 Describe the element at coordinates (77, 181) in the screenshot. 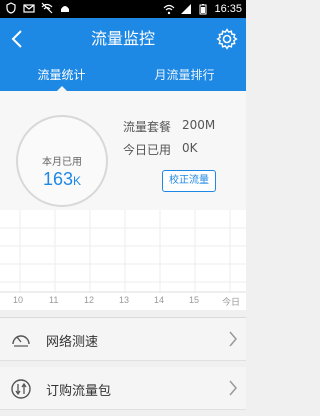

I see `month-used-unit: K` at that location.